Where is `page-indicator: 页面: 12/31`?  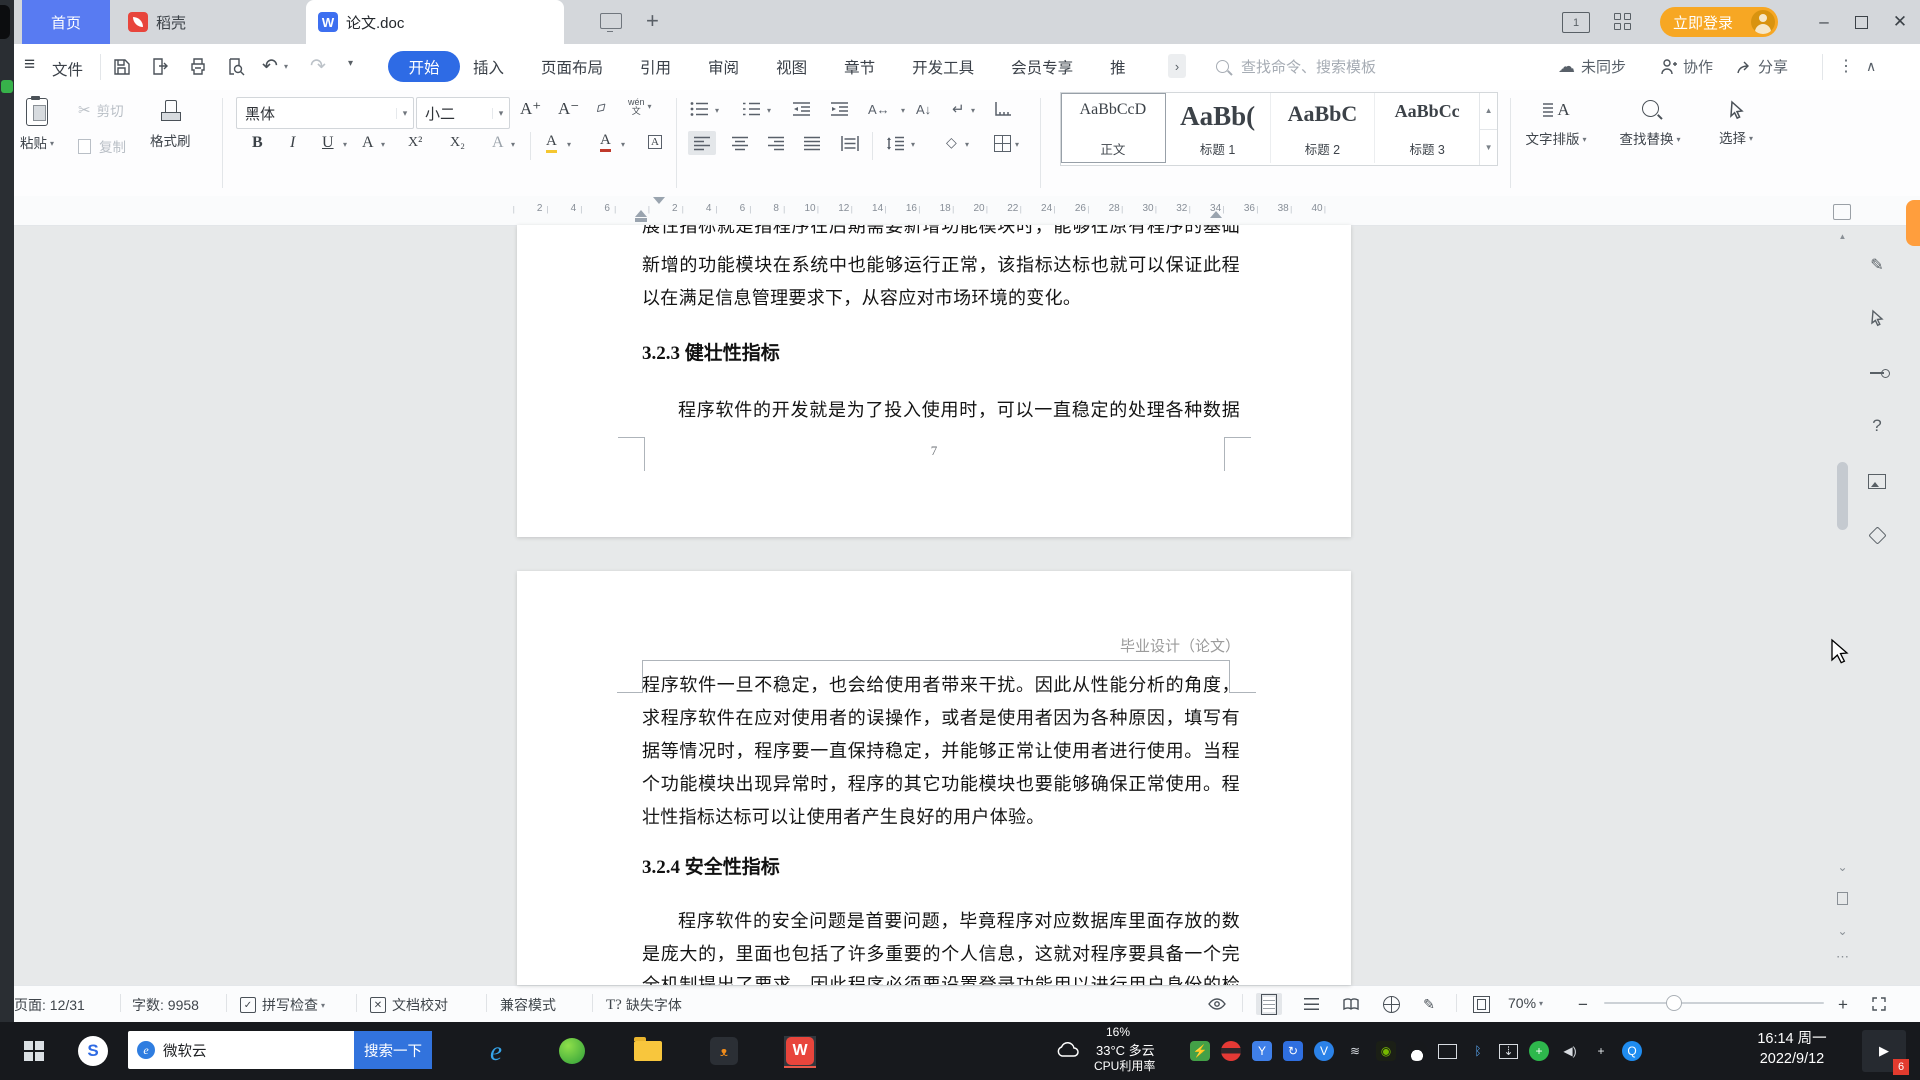
page-indicator: 页面: 12/31 is located at coordinates (49, 1005).